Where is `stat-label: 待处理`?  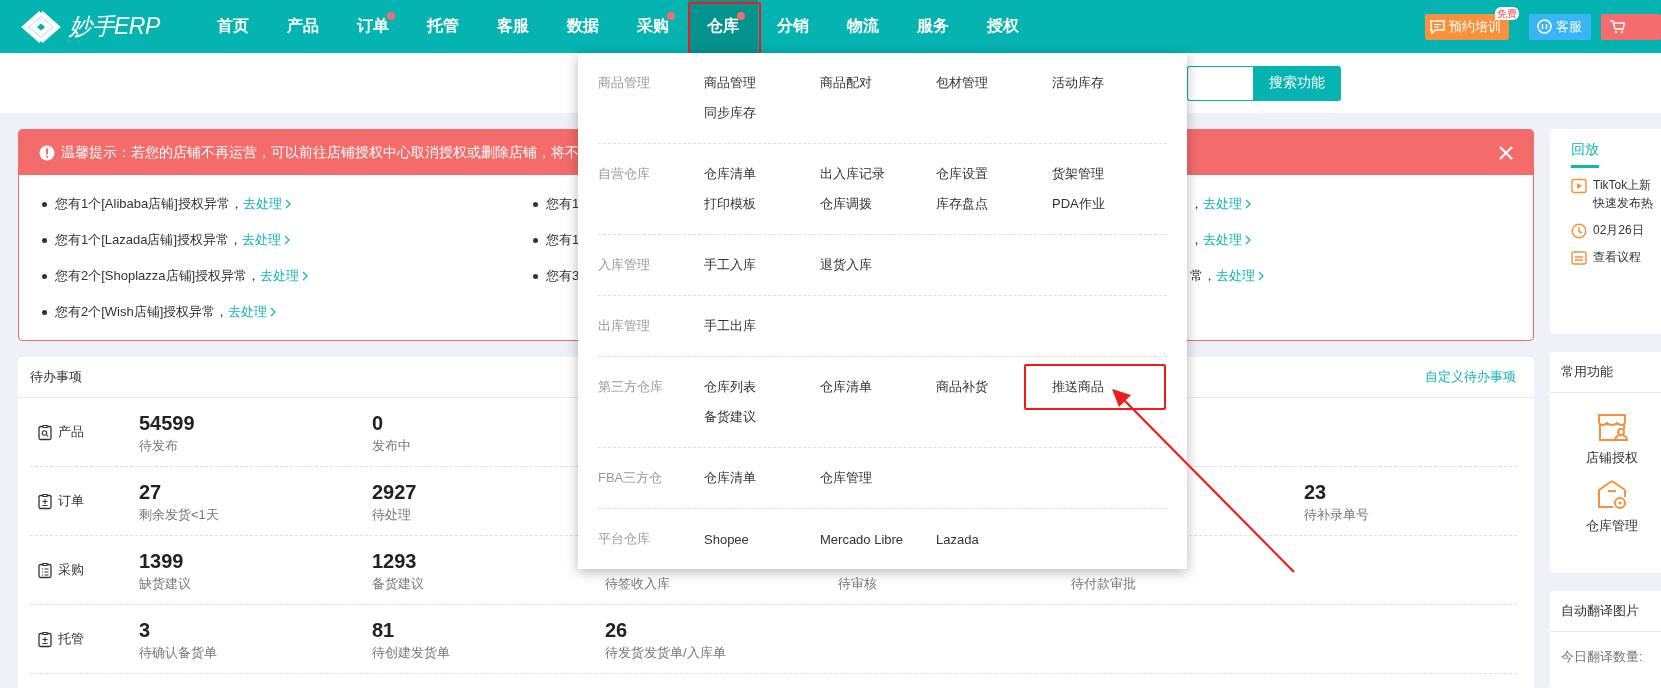 stat-label: 待处理 is located at coordinates (391, 514).